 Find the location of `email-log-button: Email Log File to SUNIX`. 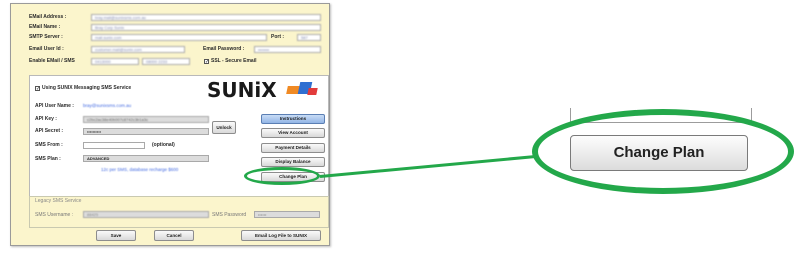

email-log-button: Email Log File to SUNIX is located at coordinates (281, 235).